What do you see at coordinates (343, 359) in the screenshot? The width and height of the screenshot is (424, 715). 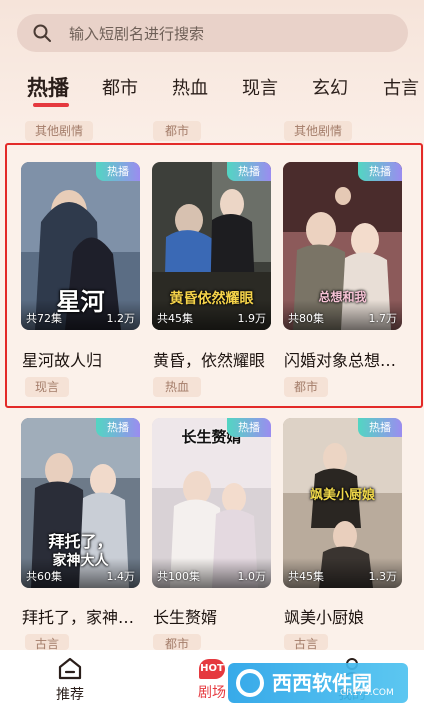 I see `drama-title: 闪婚对象总想和我拜把子` at bounding box center [343, 359].